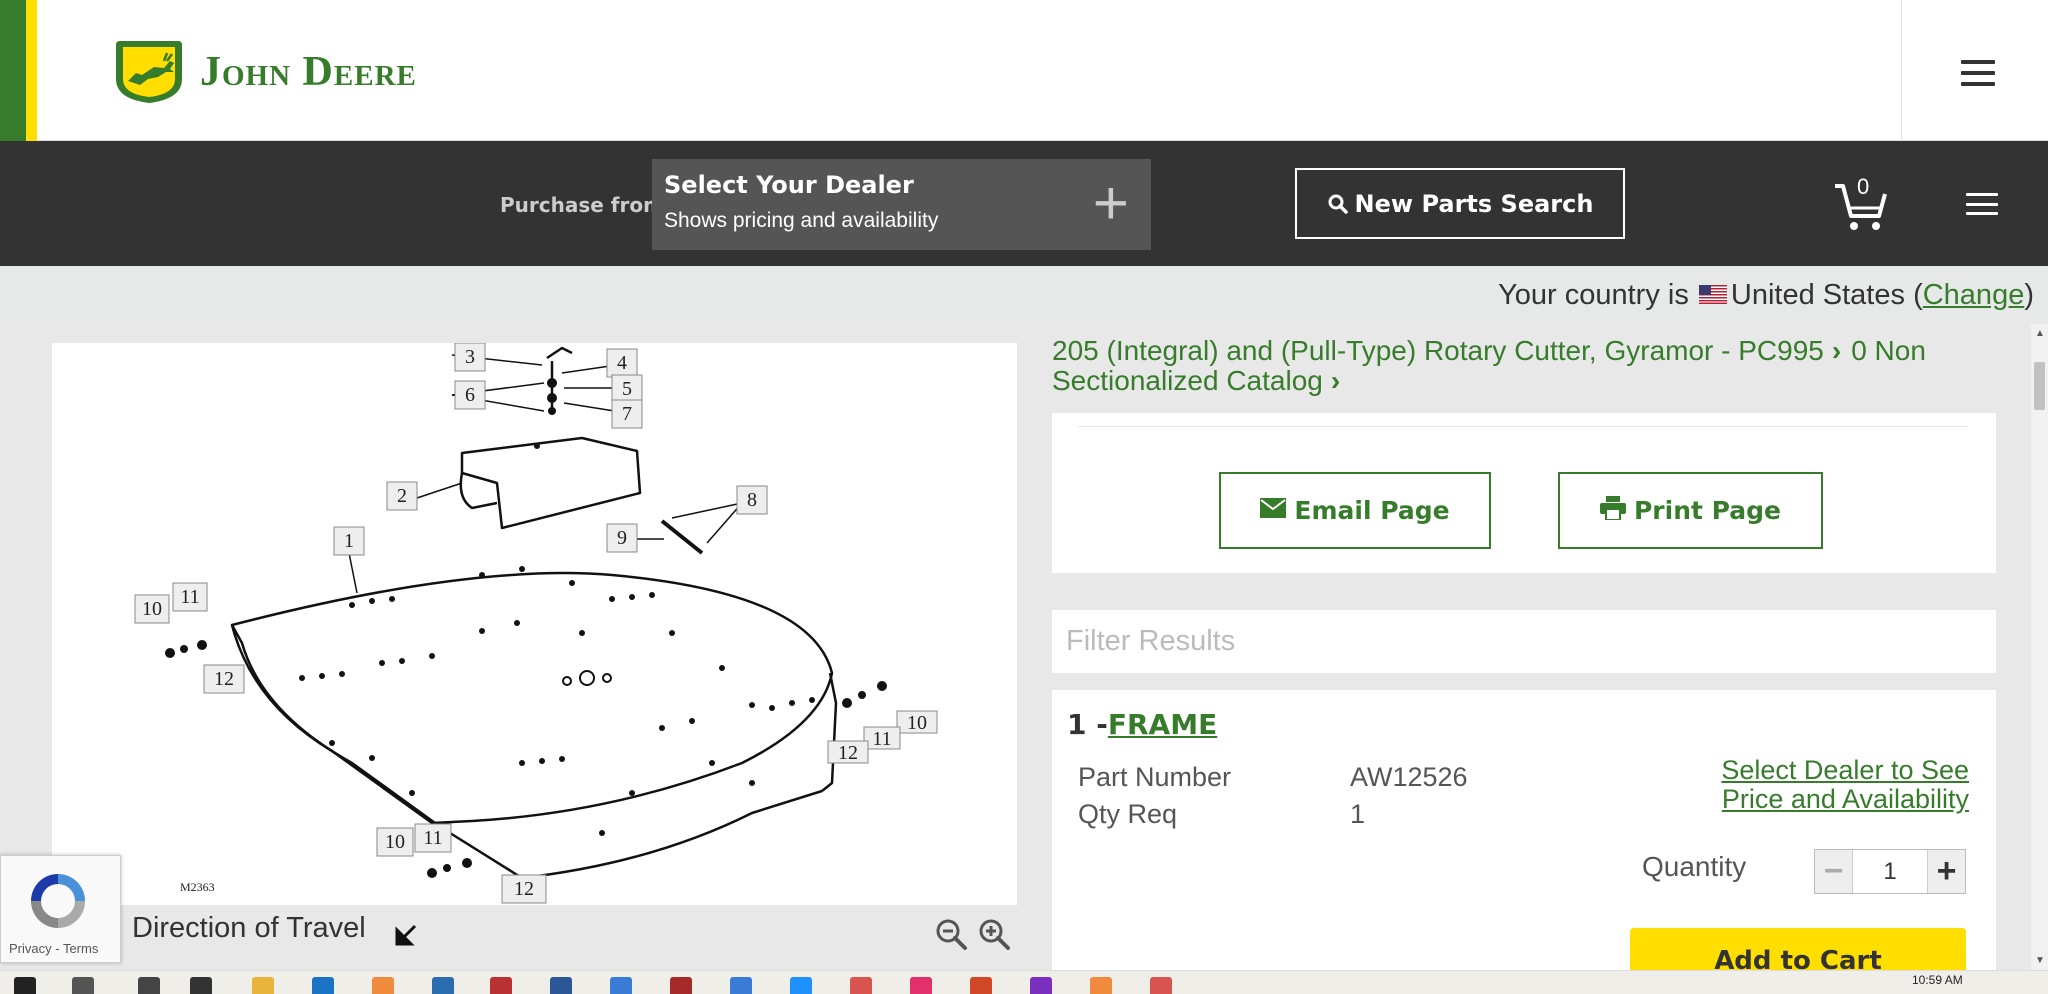  What do you see at coordinates (80, 948) in the screenshot?
I see `terms-link: Terms` at bounding box center [80, 948].